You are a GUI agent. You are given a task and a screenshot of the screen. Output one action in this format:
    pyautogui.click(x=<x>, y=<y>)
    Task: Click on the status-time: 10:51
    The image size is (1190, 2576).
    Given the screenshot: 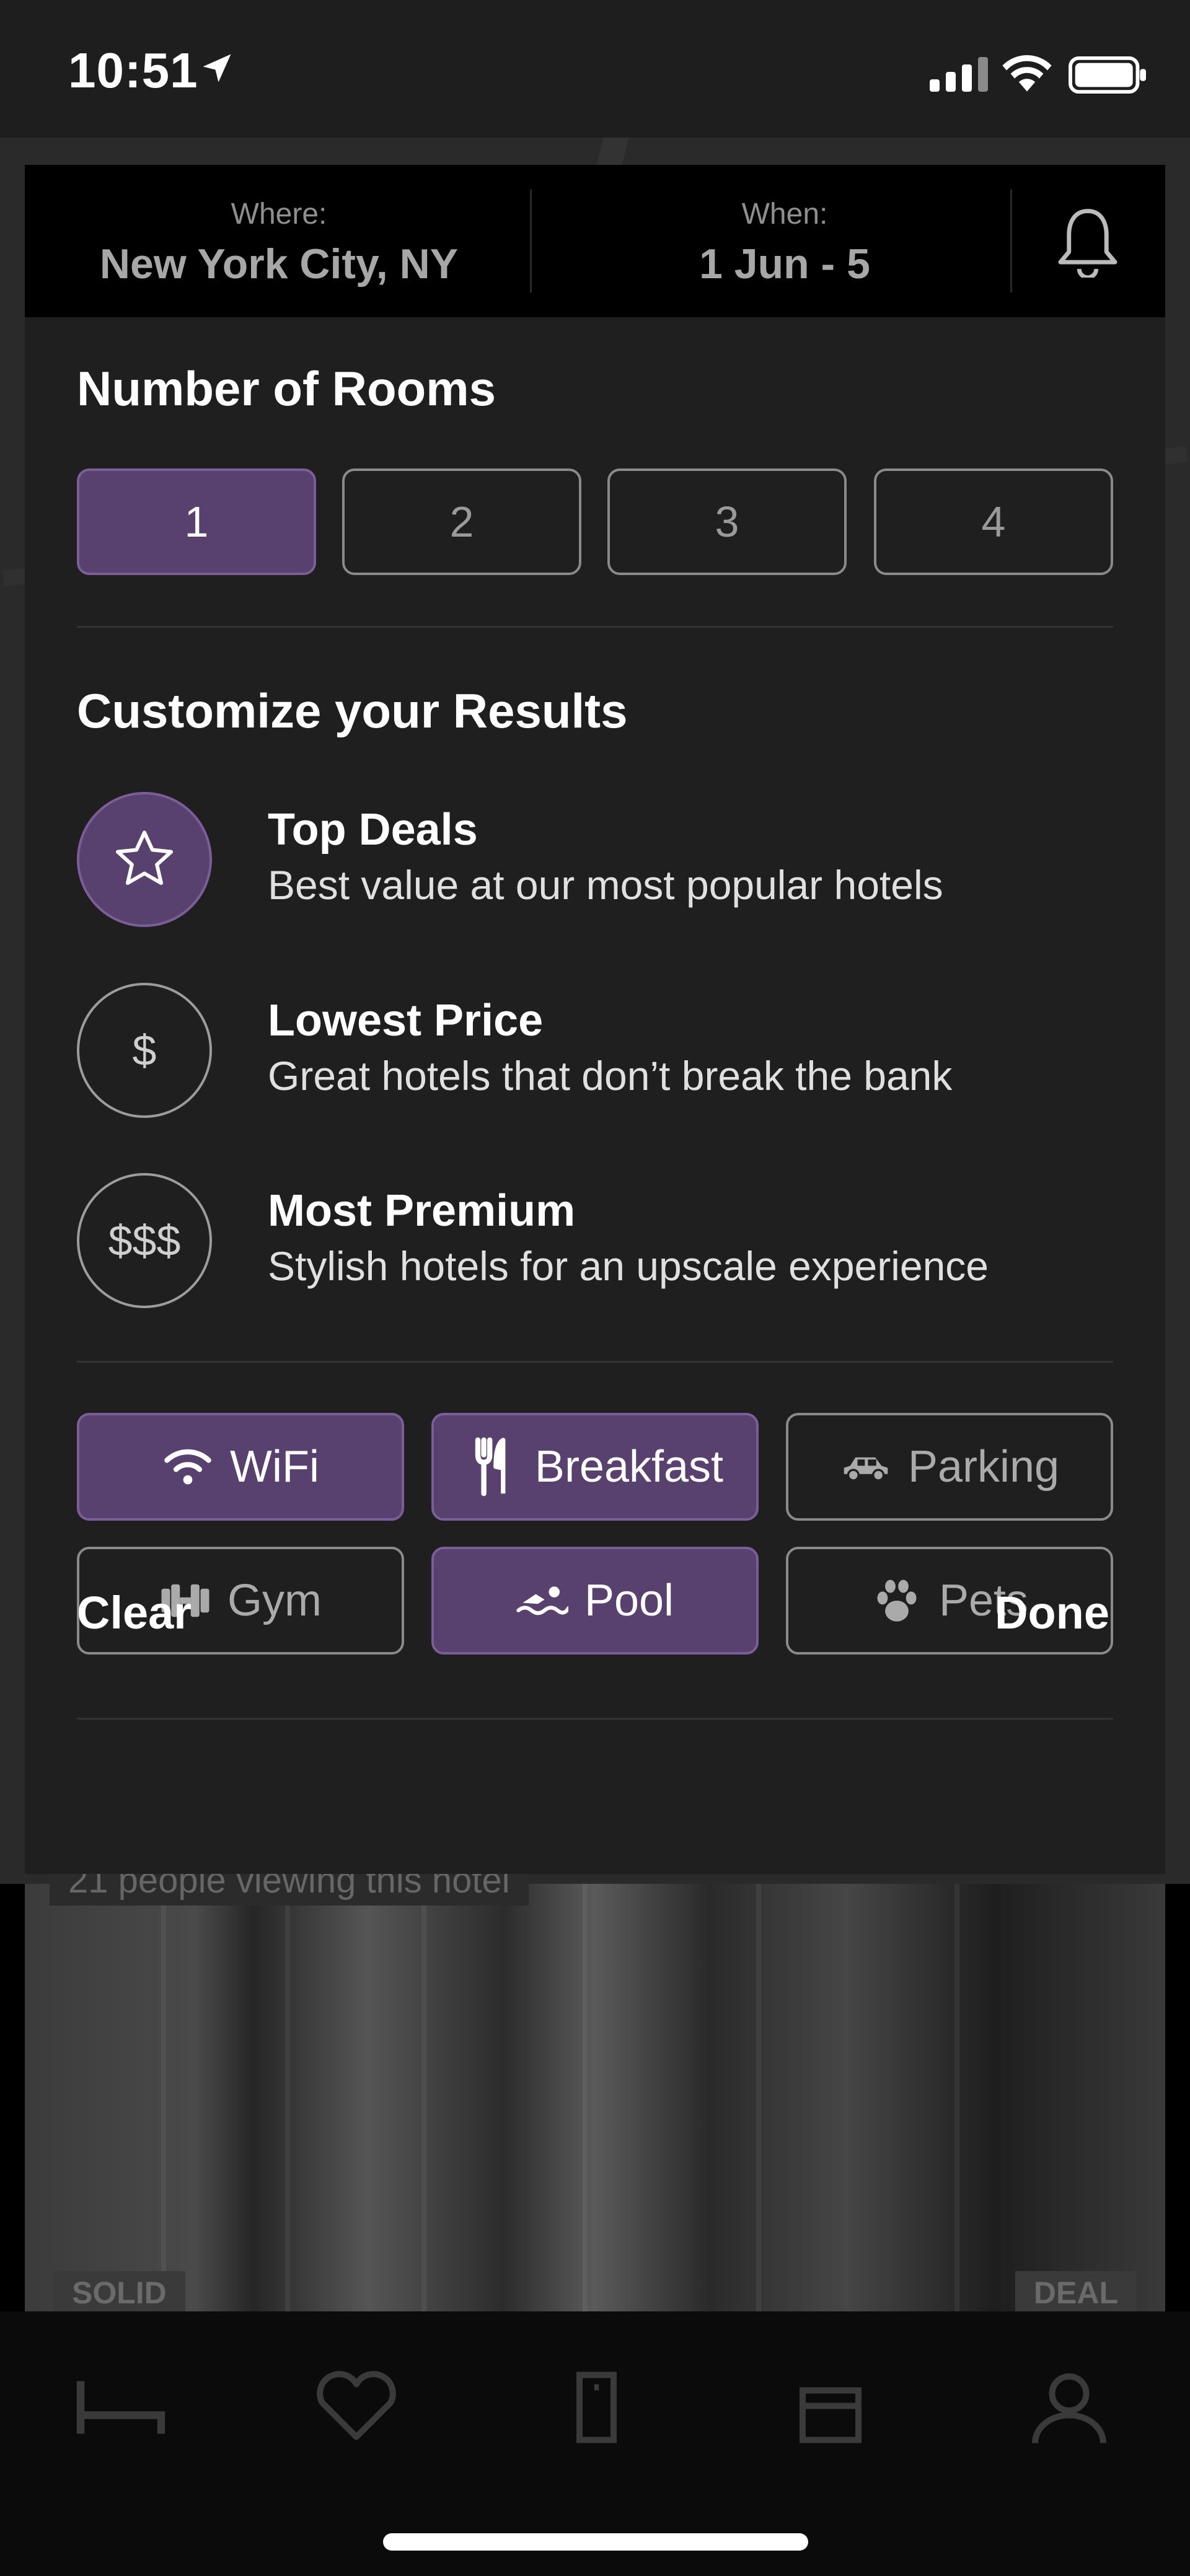 What is the action you would take?
    pyautogui.click(x=133, y=71)
    